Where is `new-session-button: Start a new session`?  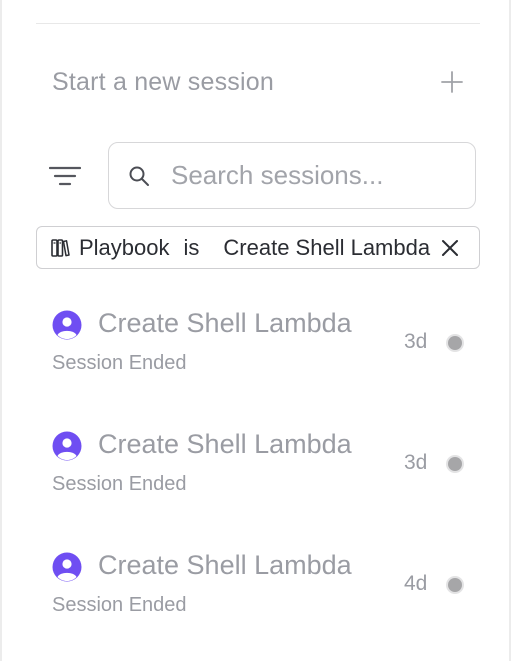 new-session-button: Start a new session is located at coordinates (258, 82).